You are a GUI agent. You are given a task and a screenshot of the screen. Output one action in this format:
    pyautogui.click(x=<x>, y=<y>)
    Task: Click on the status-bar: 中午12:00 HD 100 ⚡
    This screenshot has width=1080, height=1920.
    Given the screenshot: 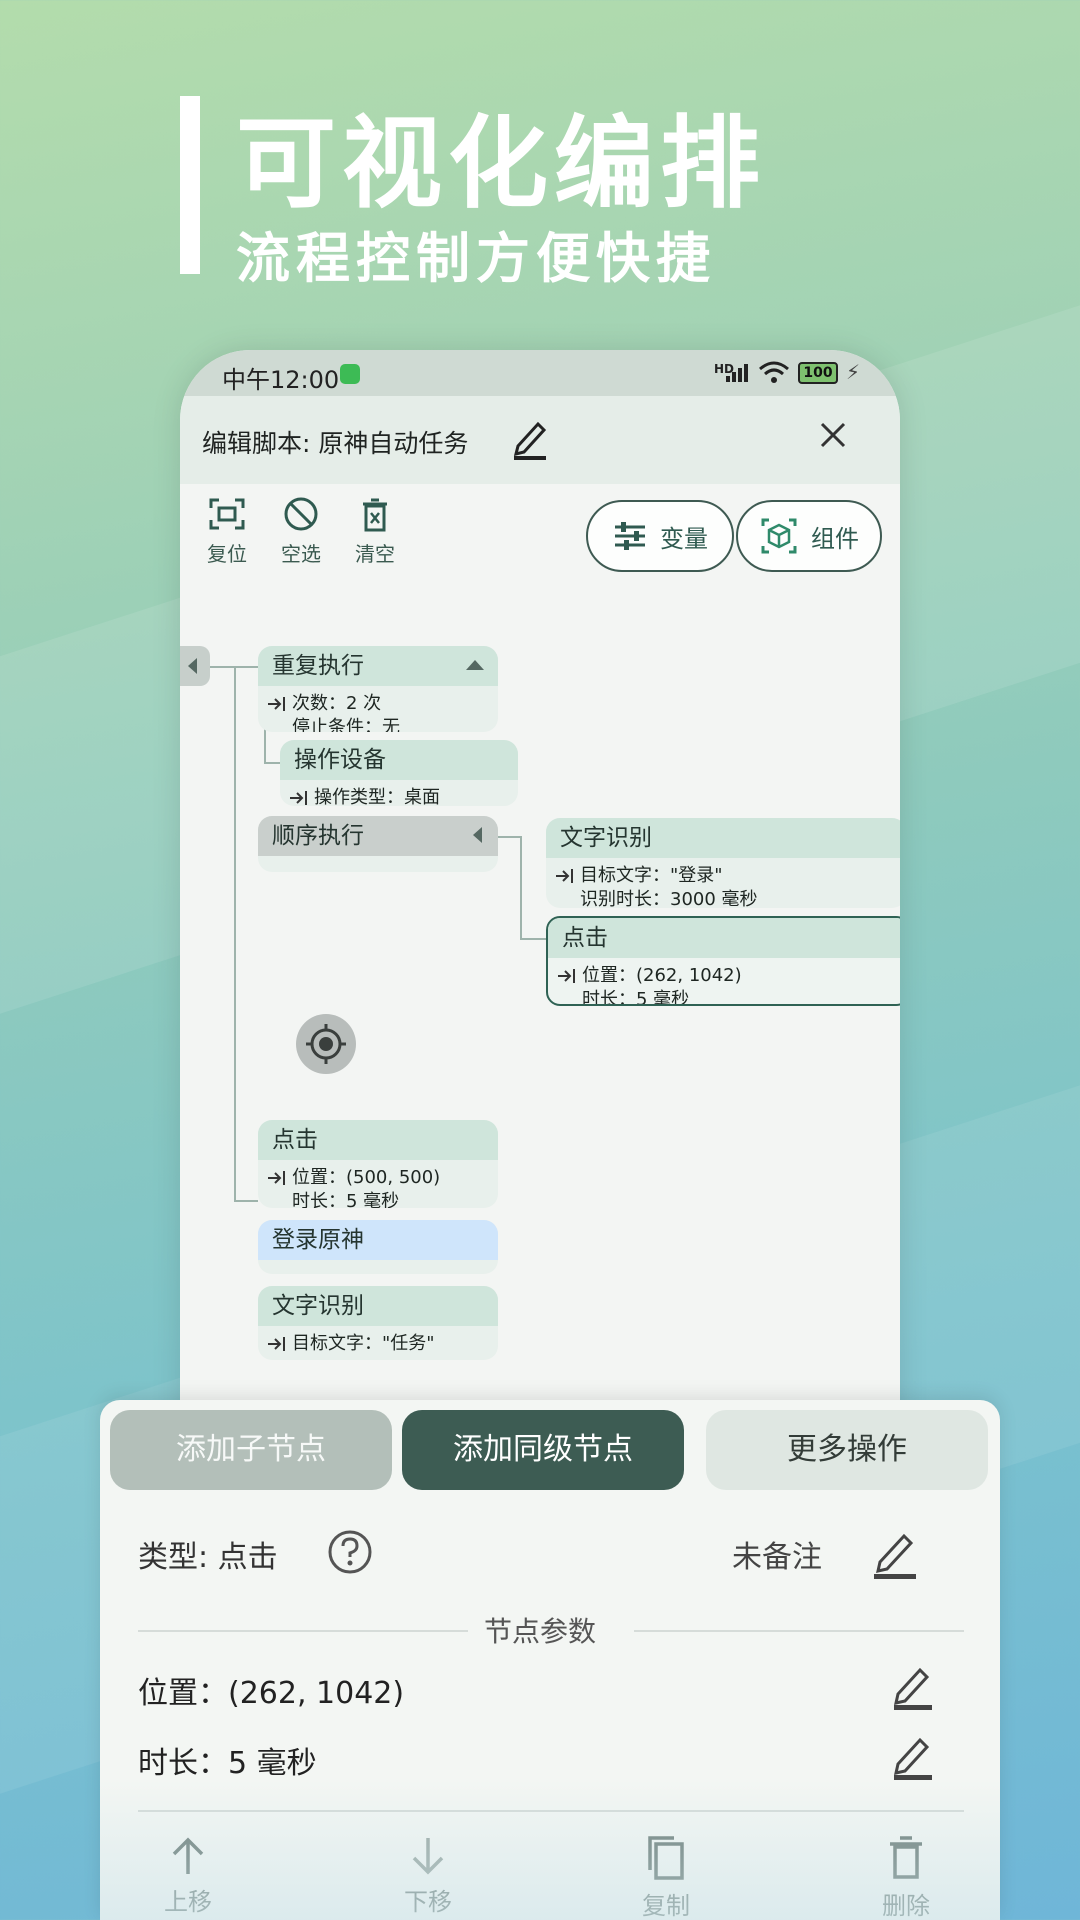 What is the action you would take?
    pyautogui.click(x=540, y=373)
    